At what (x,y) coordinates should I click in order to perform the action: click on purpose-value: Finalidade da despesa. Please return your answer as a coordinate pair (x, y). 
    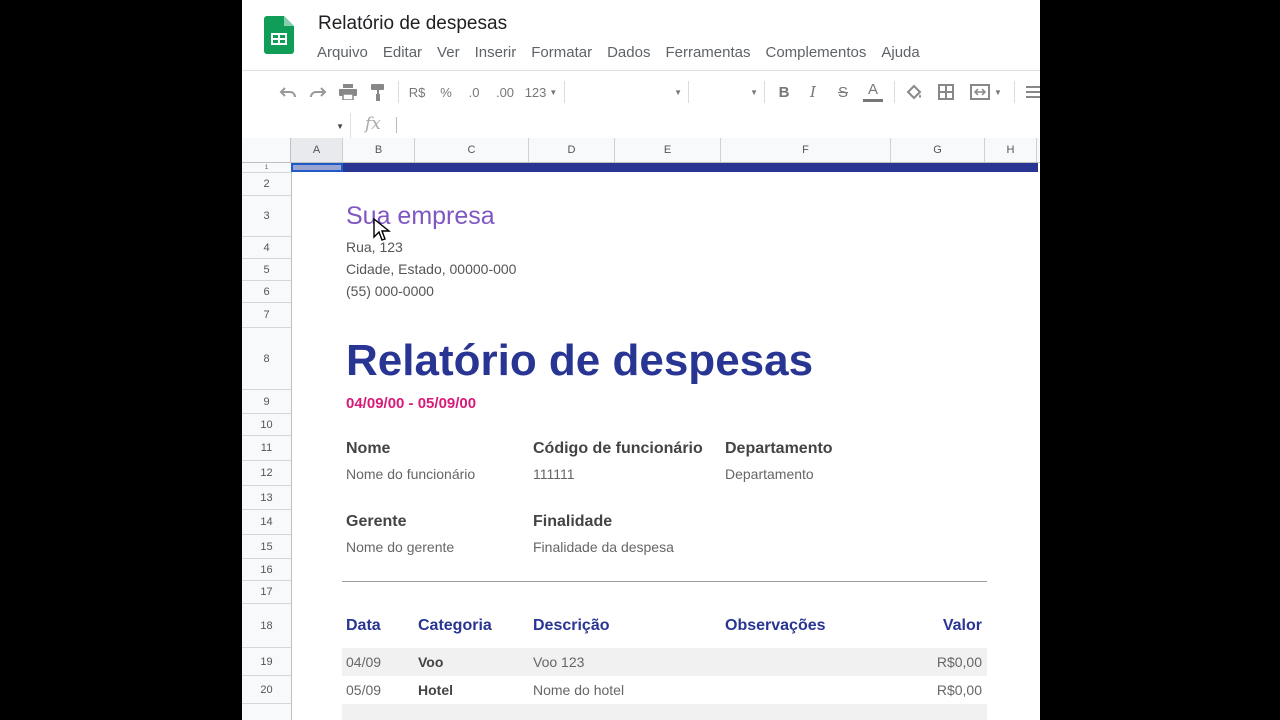
    Looking at the image, I should click on (603, 547).